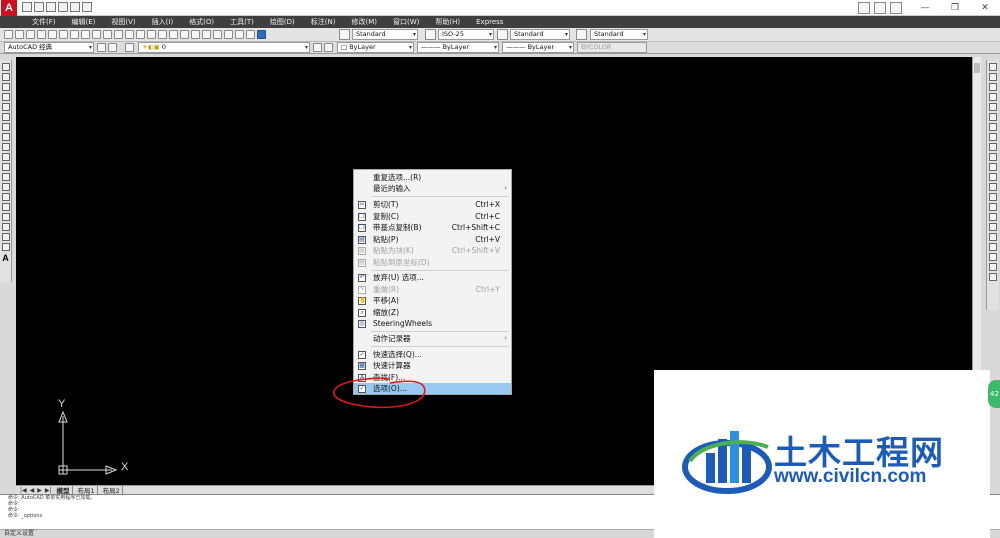 The width and height of the screenshot is (1000, 538). Describe the element at coordinates (955, 8) in the screenshot. I see `restore-button: ❐` at that location.